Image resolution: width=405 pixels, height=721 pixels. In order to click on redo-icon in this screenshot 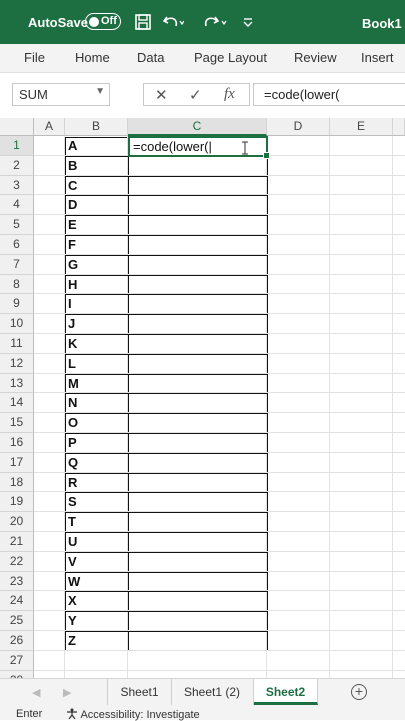, I will do `click(215, 24)`.